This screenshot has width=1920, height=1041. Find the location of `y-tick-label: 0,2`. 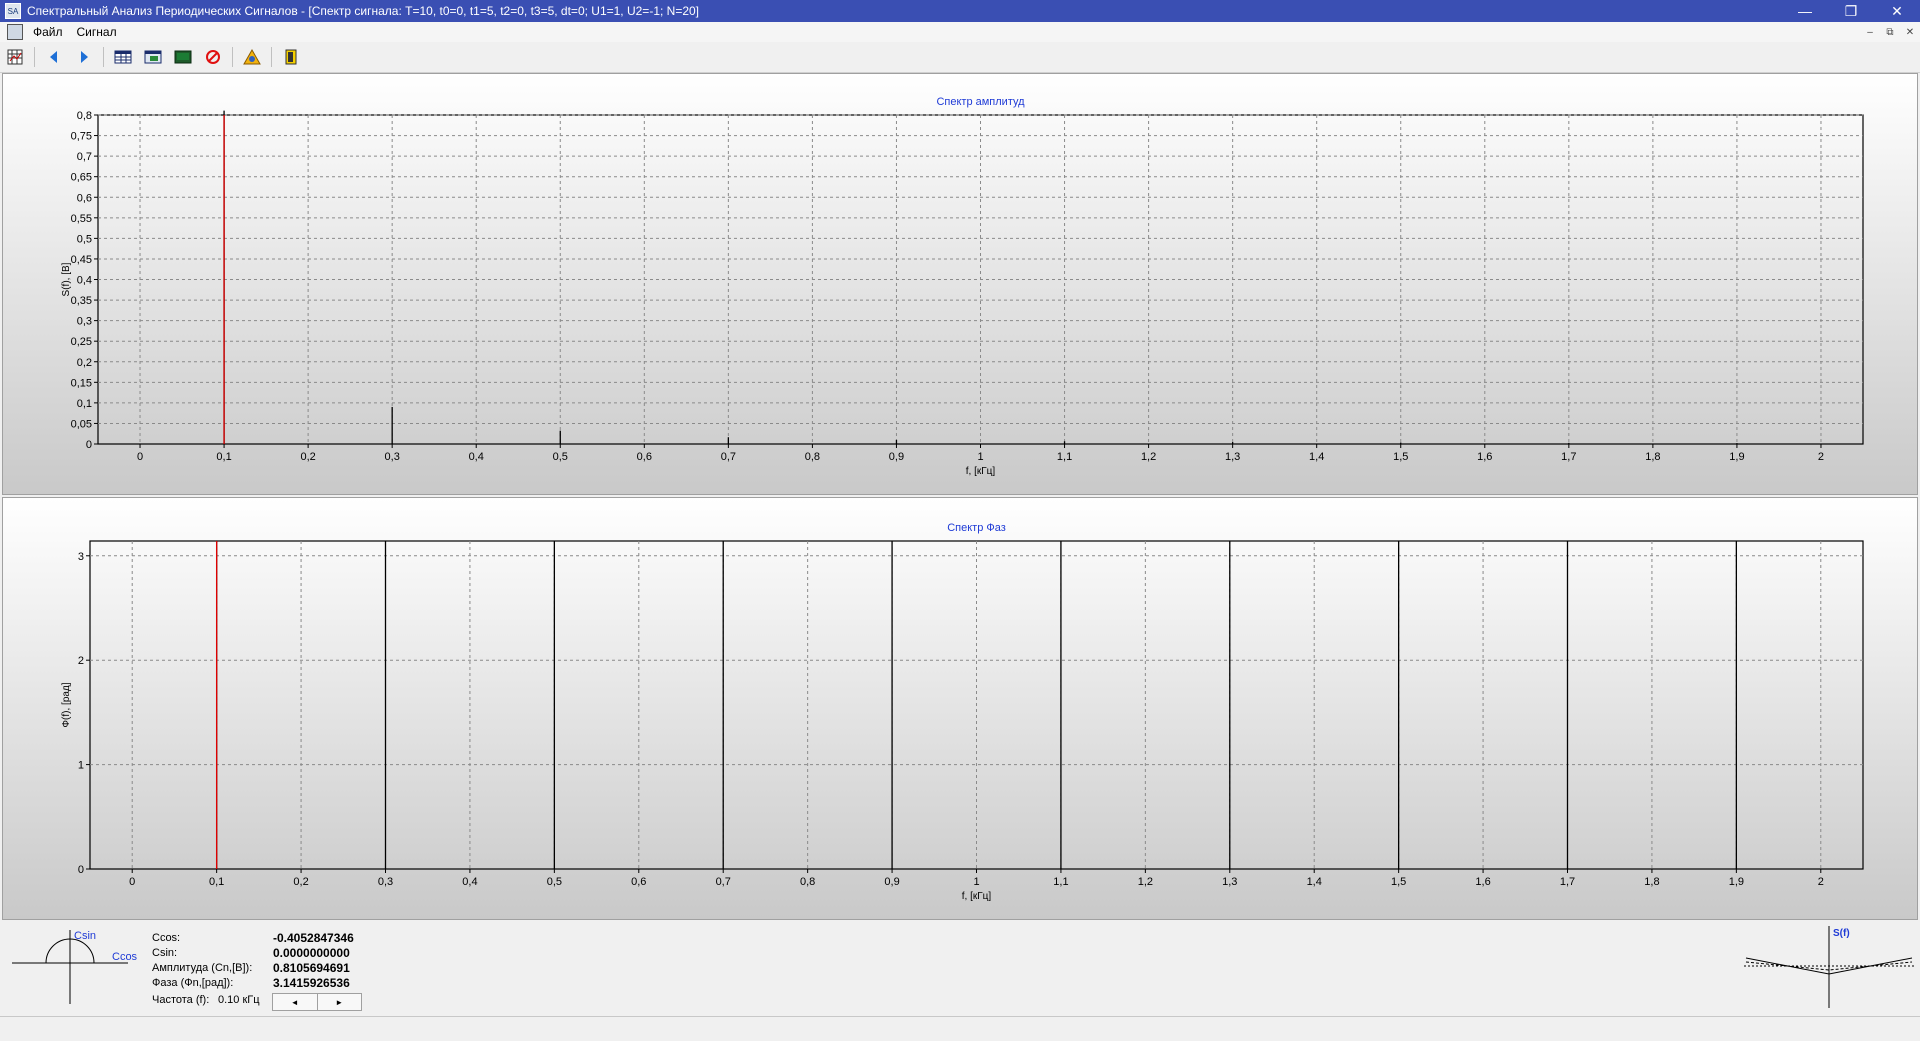

y-tick-label: 0,2 is located at coordinates (84, 363).